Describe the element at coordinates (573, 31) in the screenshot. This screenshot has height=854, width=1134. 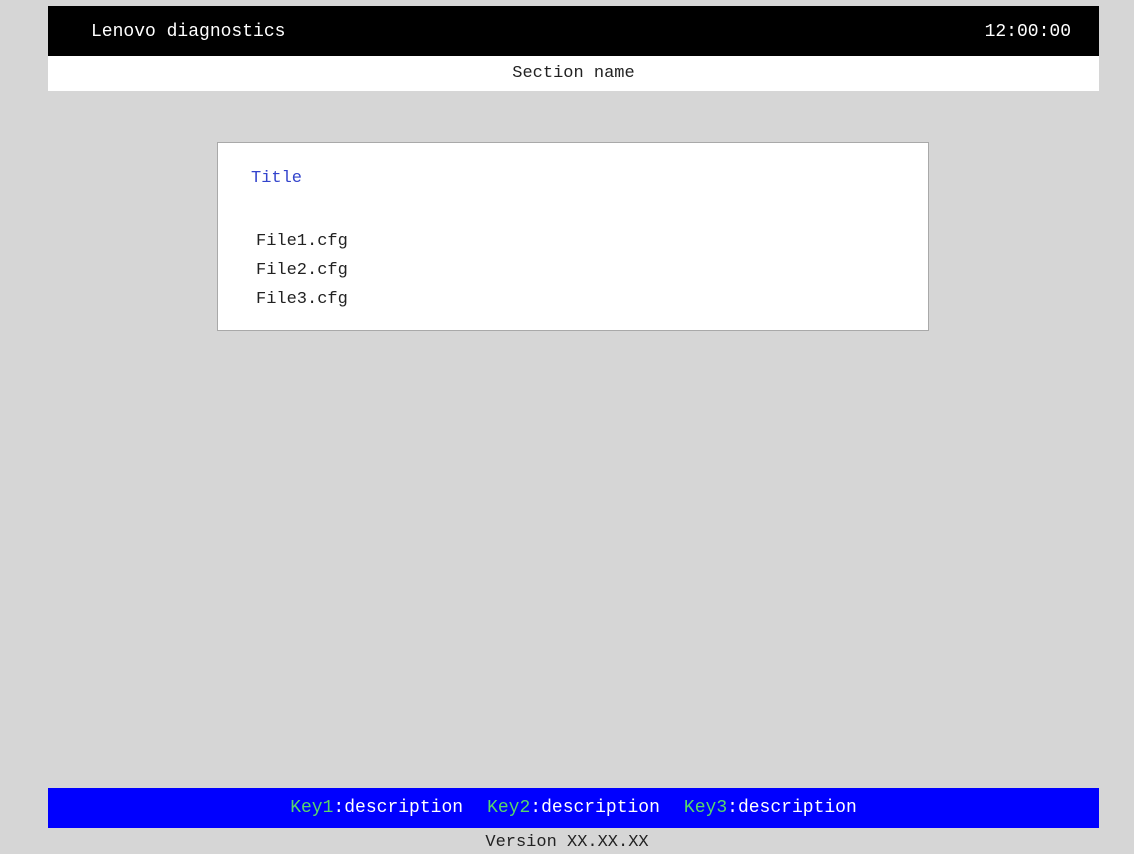
I see `header-bar: Lenovo diagnostics 12:00:00` at that location.